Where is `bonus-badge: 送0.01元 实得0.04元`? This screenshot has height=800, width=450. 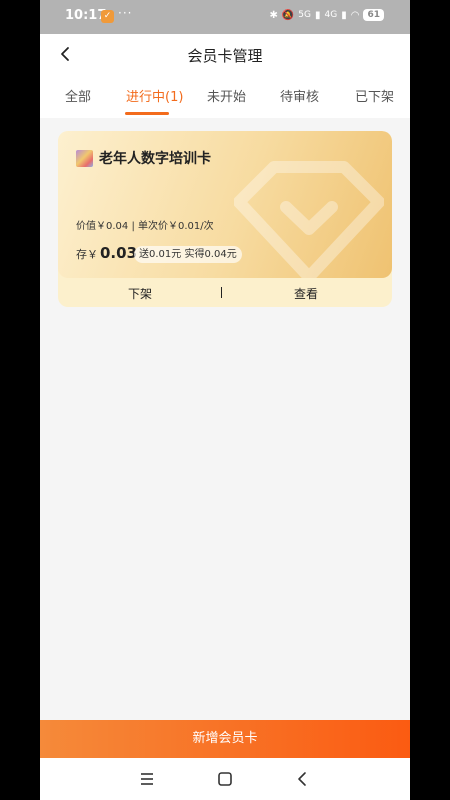
bonus-badge: 送0.01元 实得0.04元 is located at coordinates (188, 254).